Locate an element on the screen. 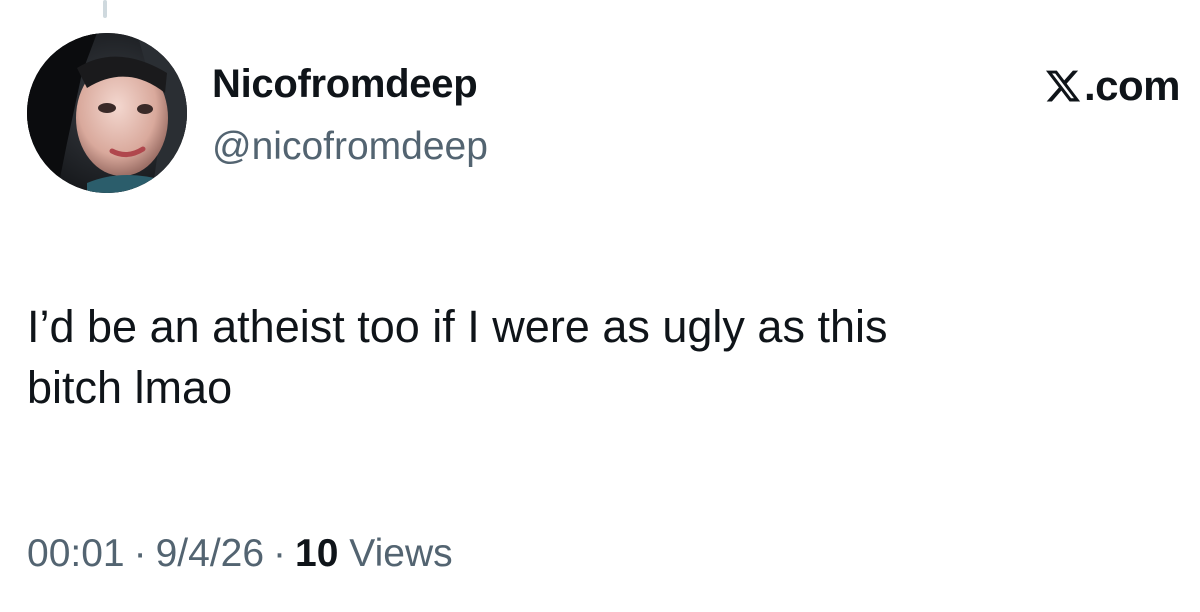 The width and height of the screenshot is (1200, 612). avatar is located at coordinates (107, 113).